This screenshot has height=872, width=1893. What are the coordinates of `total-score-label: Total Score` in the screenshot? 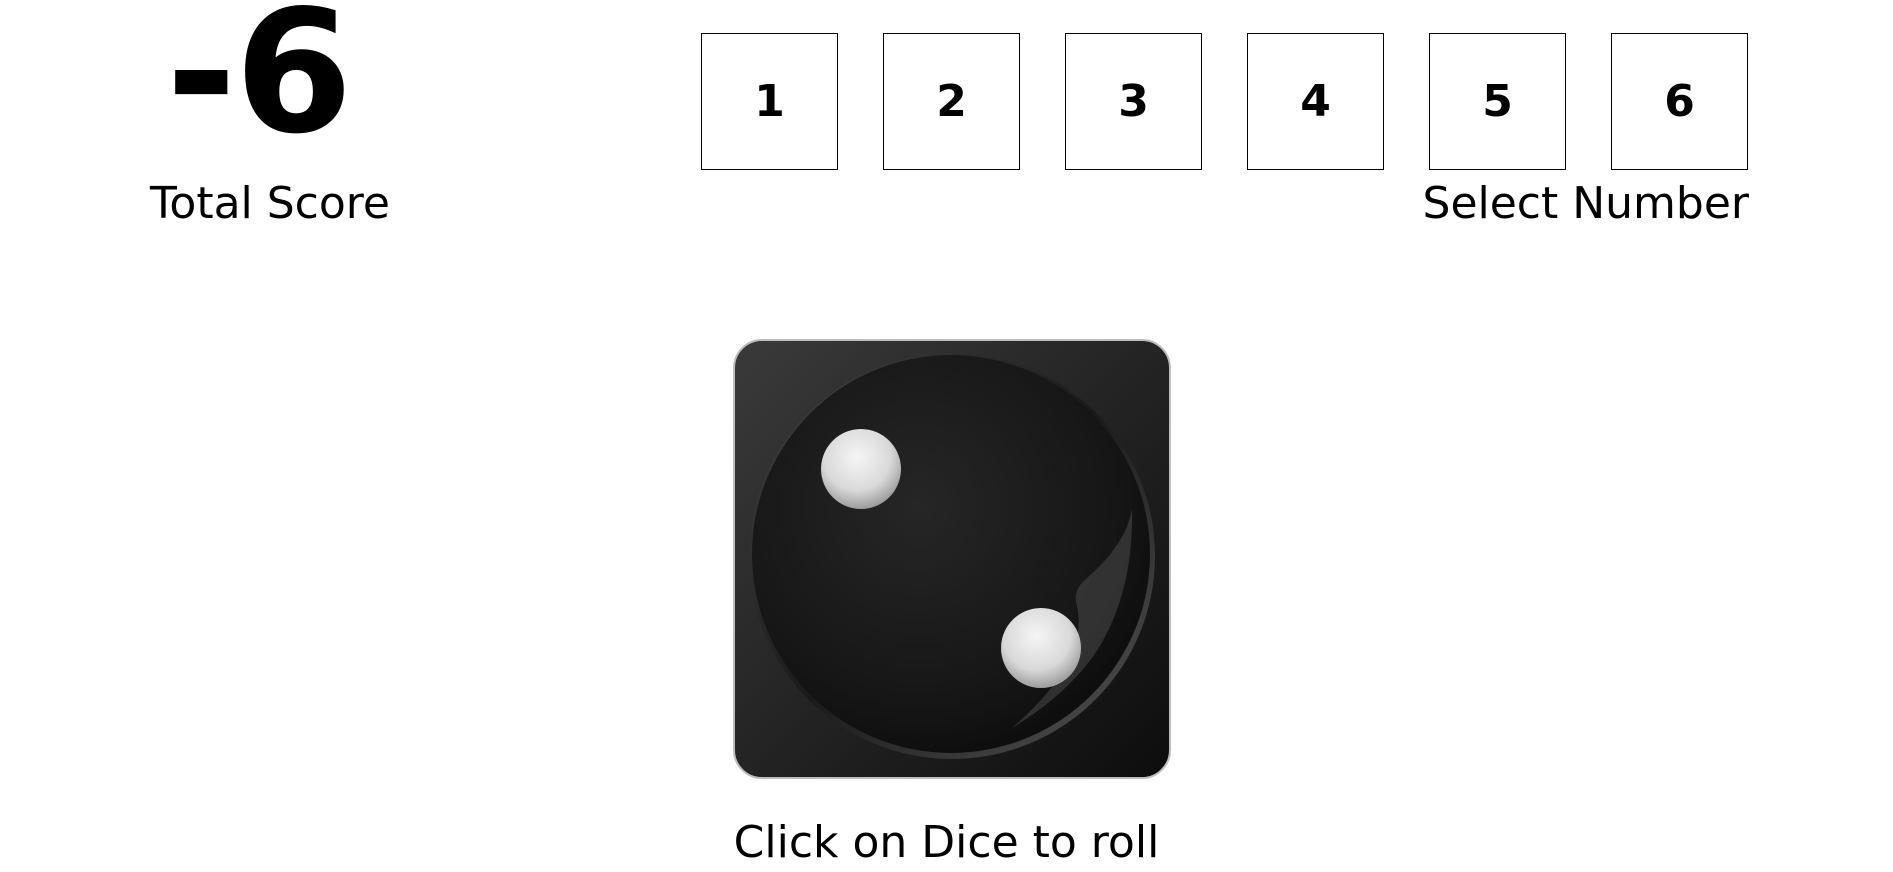 It's located at (270, 203).